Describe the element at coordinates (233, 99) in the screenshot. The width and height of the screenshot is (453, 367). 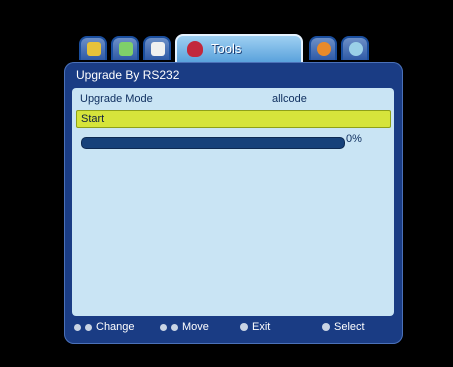
I see `upgrade-mode-row: Upgrade Mode allcode` at that location.